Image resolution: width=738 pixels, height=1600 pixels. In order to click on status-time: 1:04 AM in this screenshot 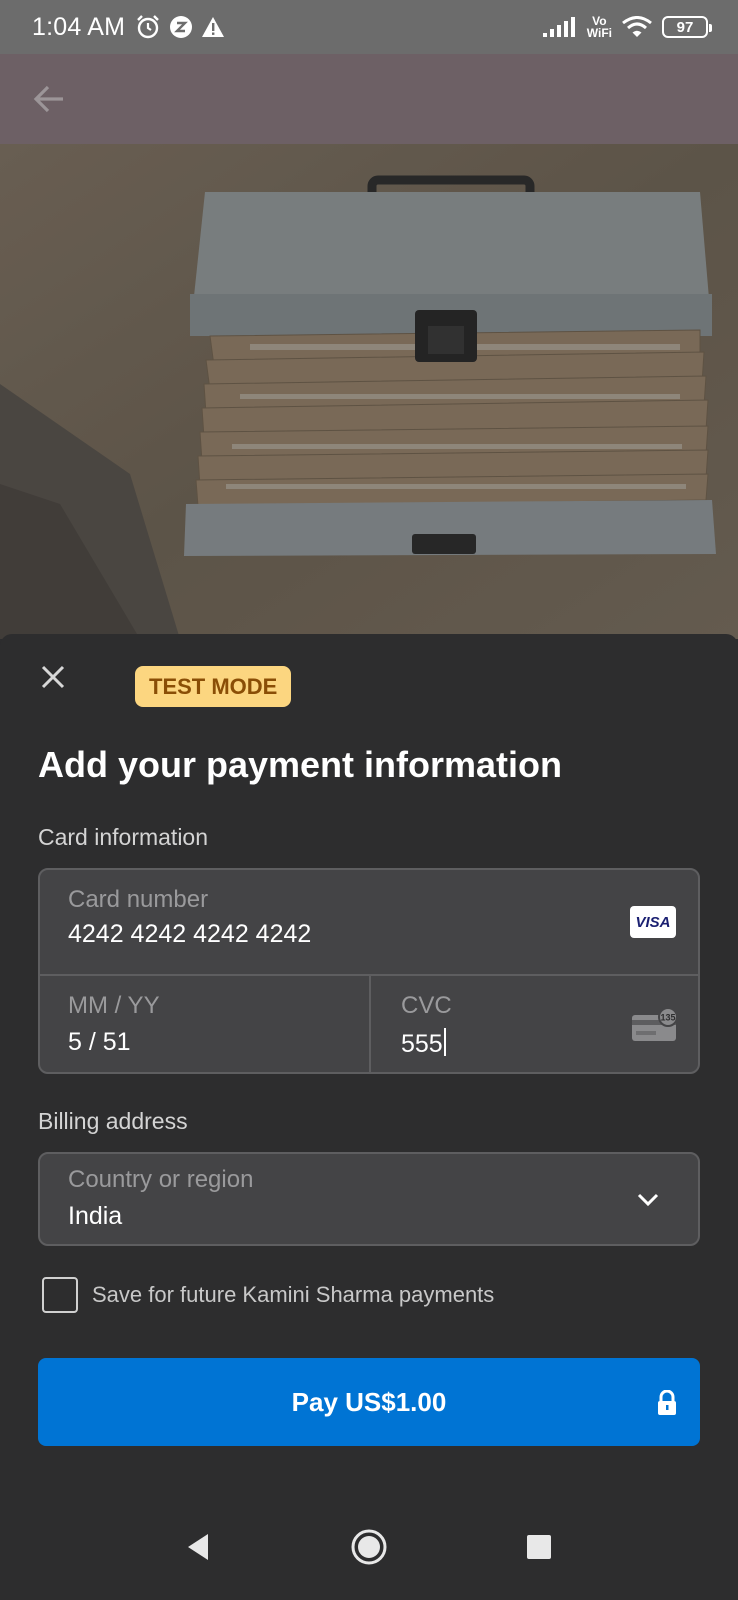, I will do `click(79, 26)`.